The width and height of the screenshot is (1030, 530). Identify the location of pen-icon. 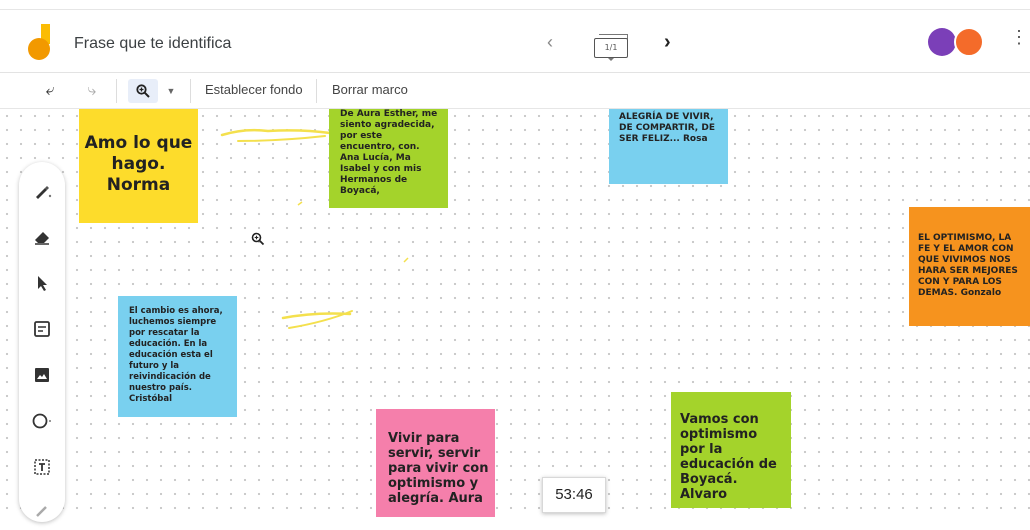
(44, 192).